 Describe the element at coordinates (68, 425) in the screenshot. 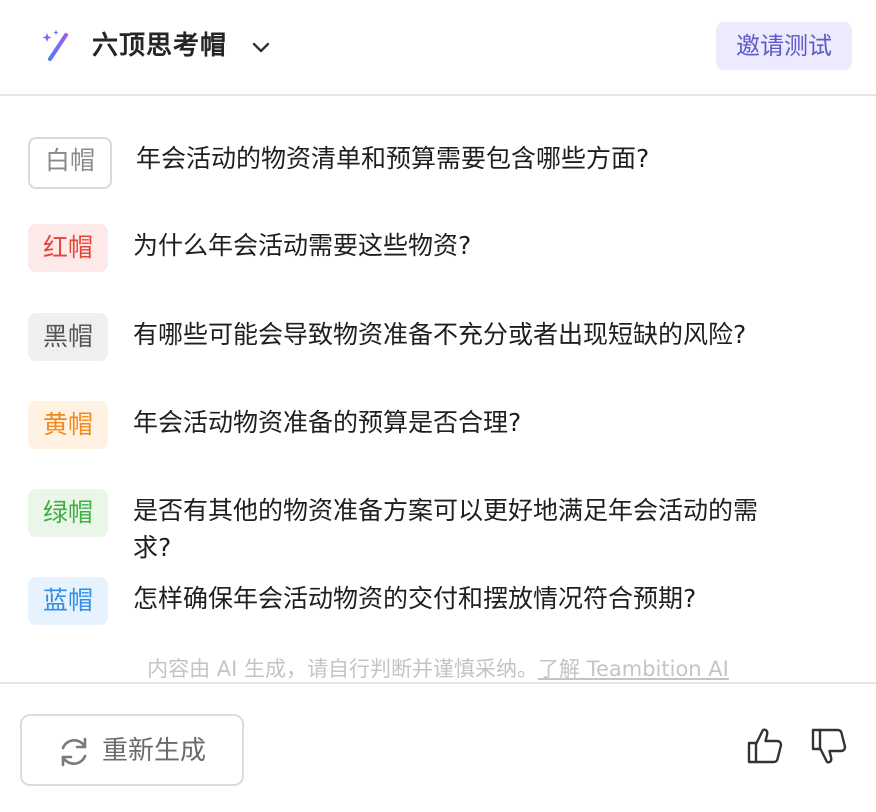

I see `hat-badge-yellow: 黄帽` at that location.